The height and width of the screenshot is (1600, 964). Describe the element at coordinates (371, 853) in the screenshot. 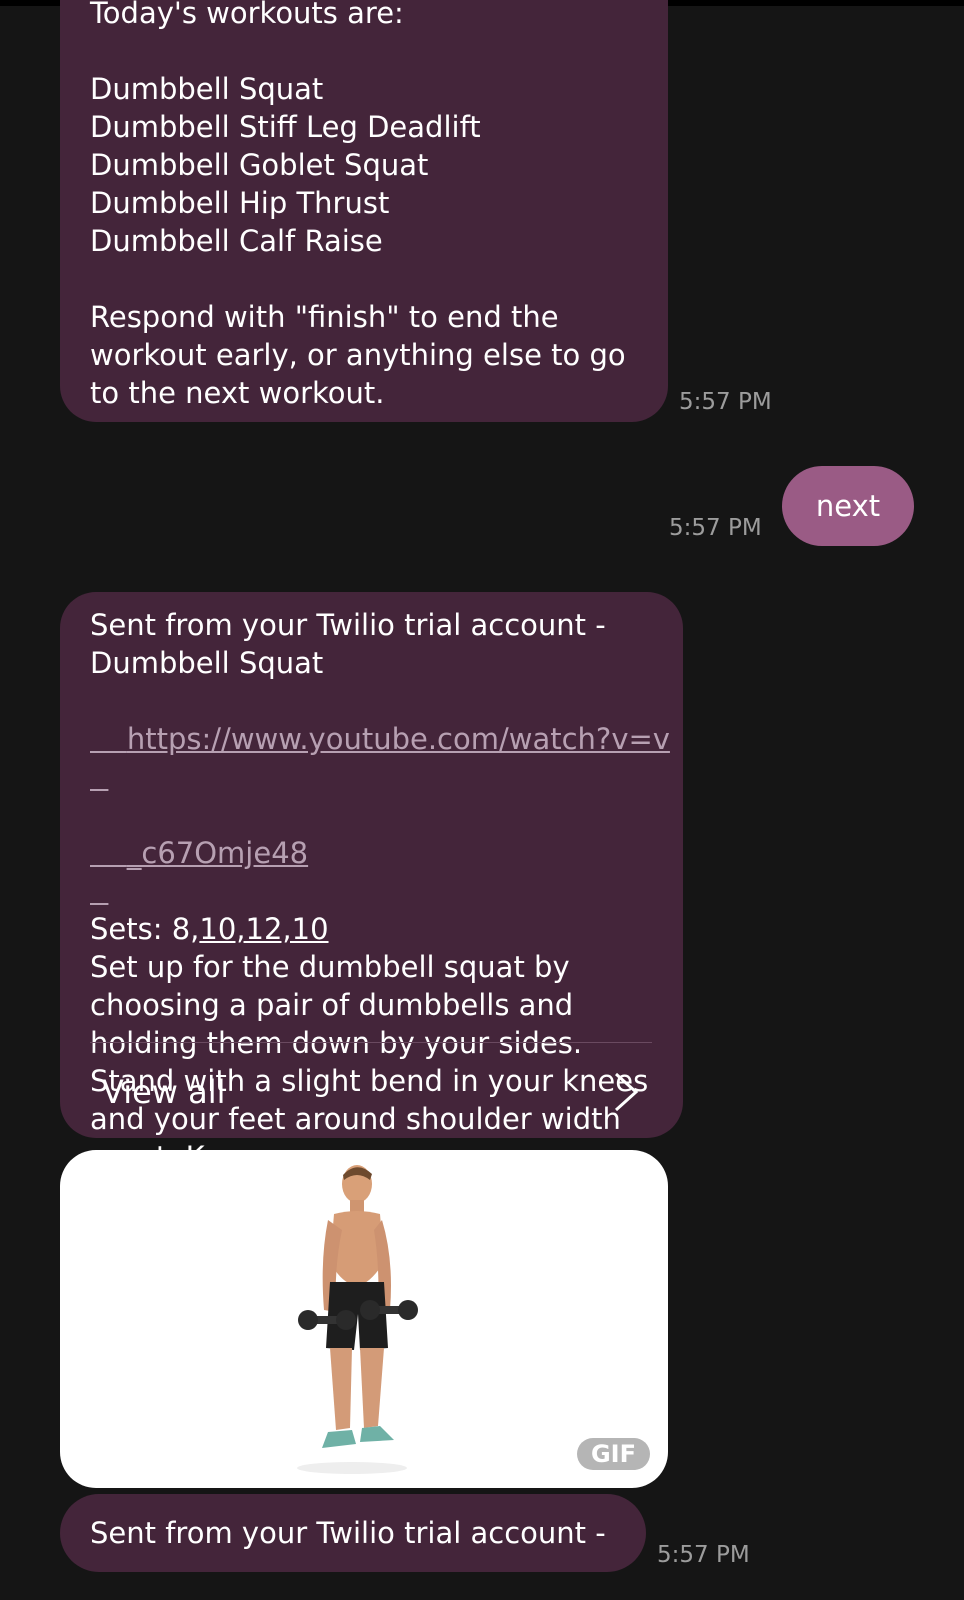

I see `youtube-link-continued: _c67Omje48` at that location.